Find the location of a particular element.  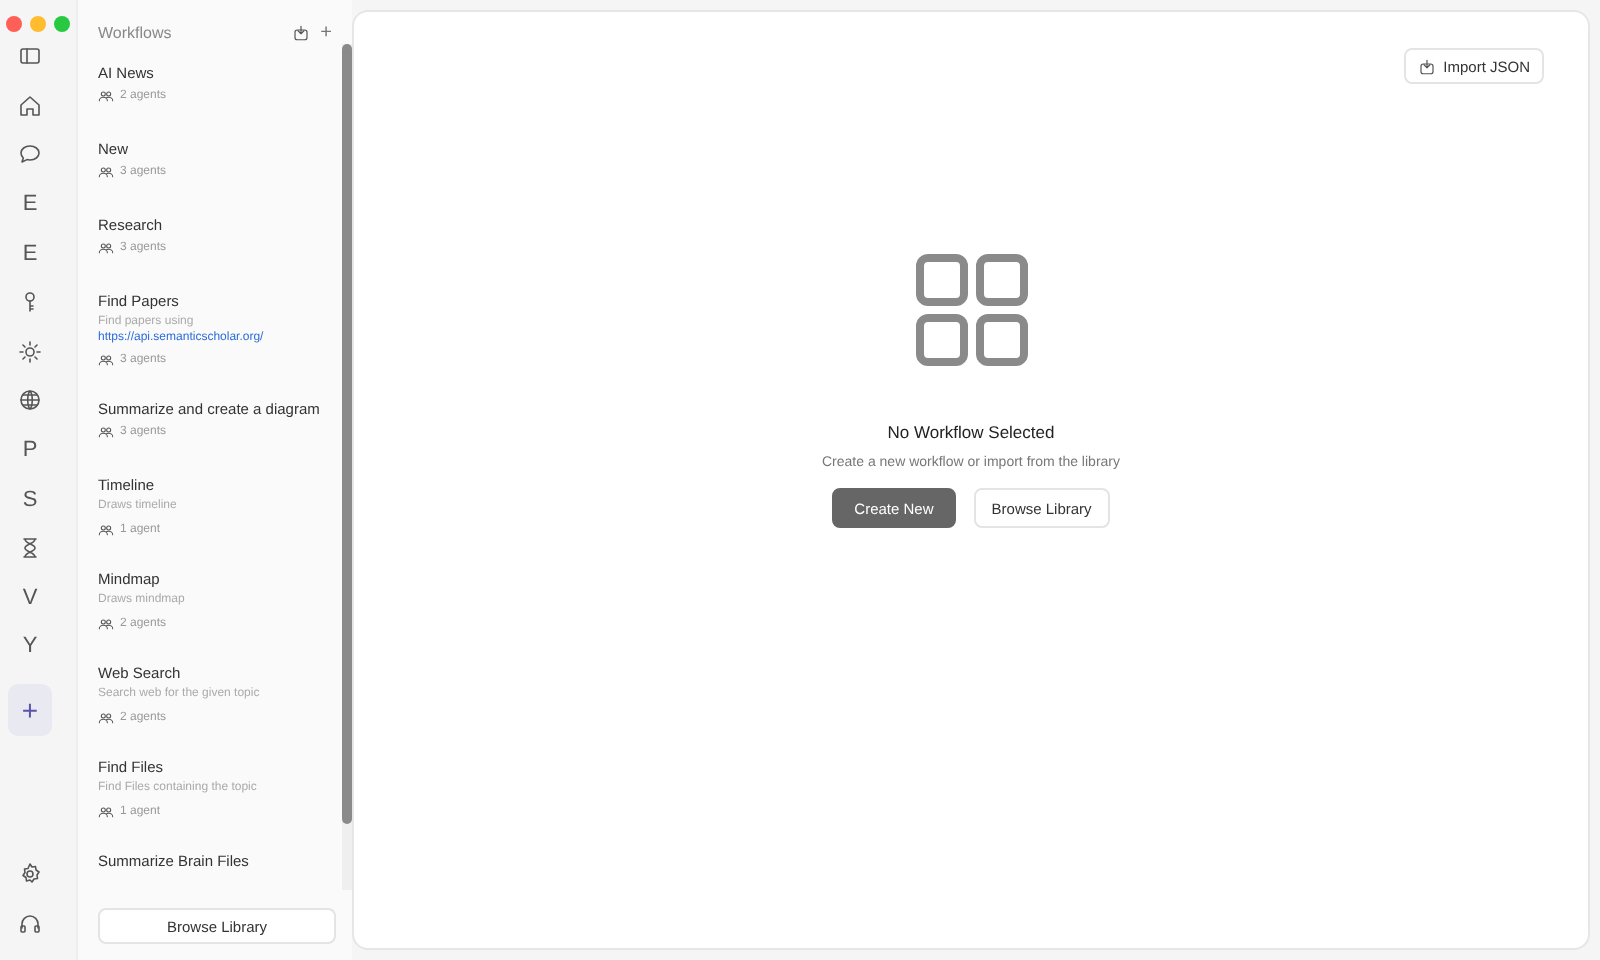

sidebar-title: Workflows is located at coordinates (135, 32).